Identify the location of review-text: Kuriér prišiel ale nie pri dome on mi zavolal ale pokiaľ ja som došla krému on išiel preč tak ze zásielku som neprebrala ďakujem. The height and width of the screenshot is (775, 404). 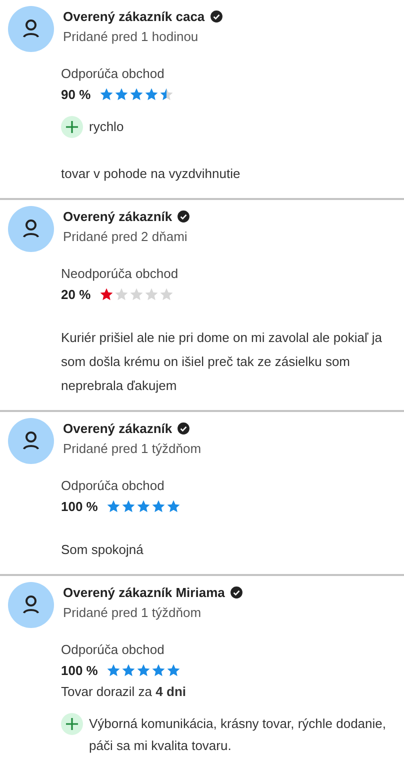
(222, 362).